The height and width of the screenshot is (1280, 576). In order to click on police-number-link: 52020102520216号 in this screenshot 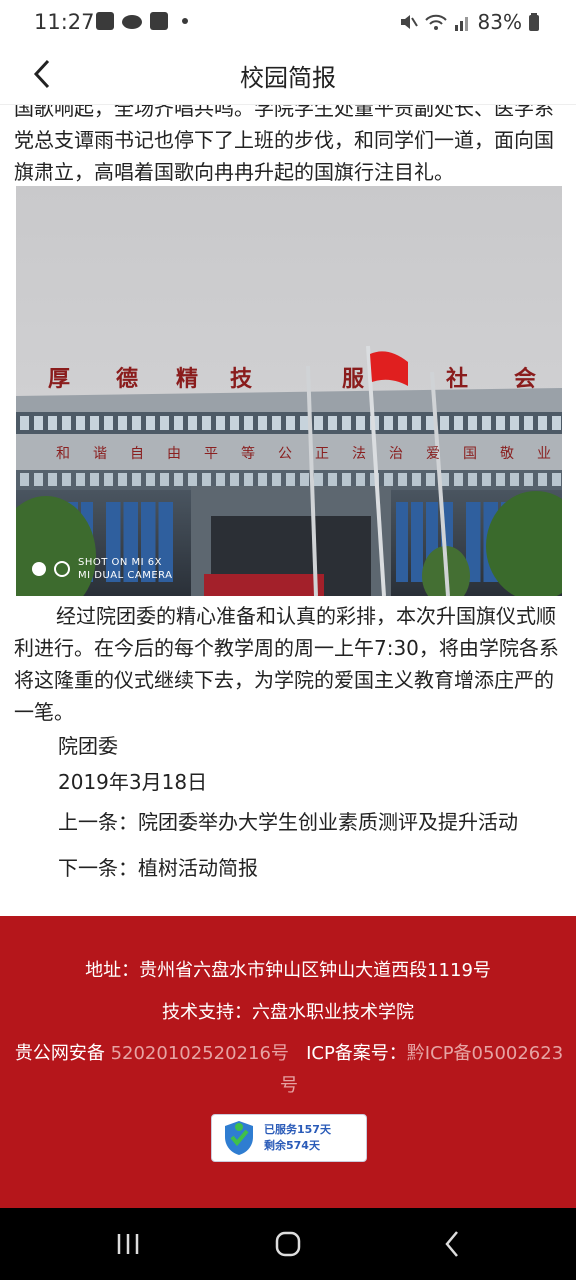, I will do `click(200, 1053)`.